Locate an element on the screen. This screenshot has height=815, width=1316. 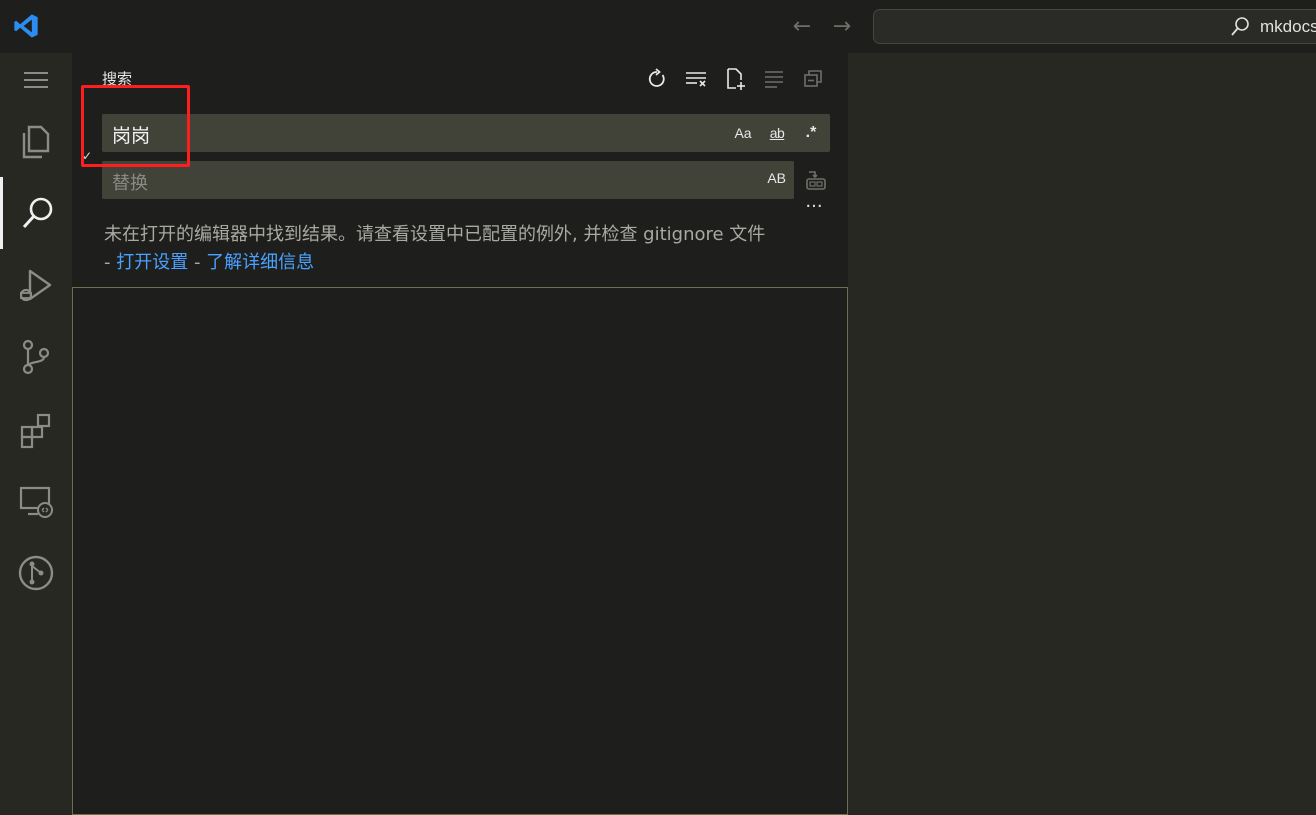
replace-all-button is located at coordinates (816, 180).